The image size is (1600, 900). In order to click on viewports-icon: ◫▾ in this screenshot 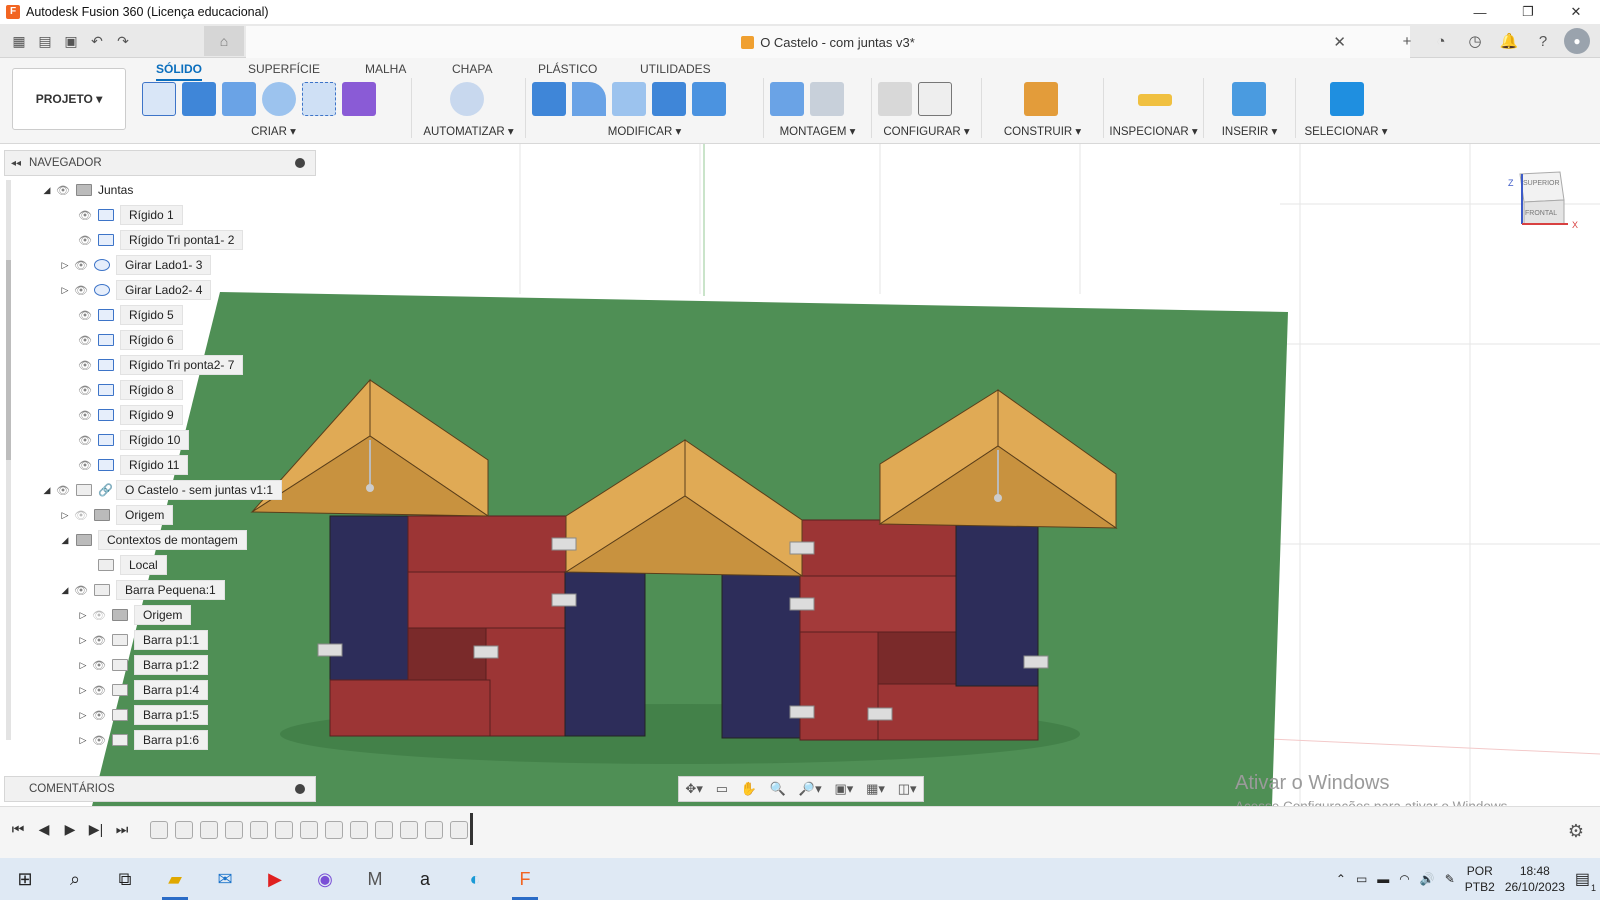, I will do `click(907, 789)`.